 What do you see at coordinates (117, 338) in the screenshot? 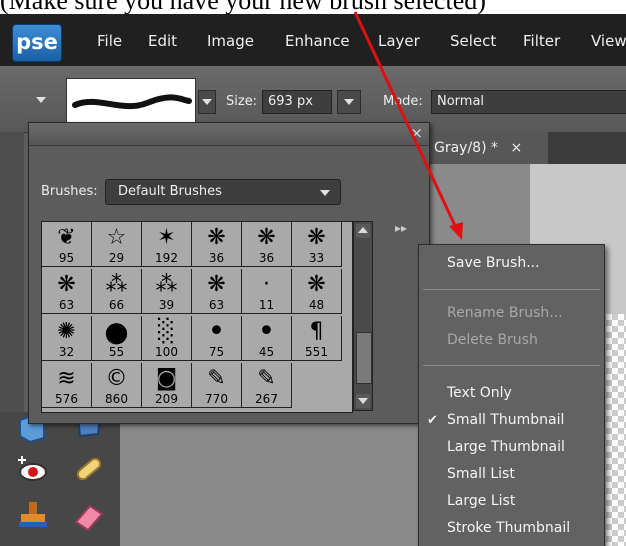
I see `brush-thumbnail: ● 55` at bounding box center [117, 338].